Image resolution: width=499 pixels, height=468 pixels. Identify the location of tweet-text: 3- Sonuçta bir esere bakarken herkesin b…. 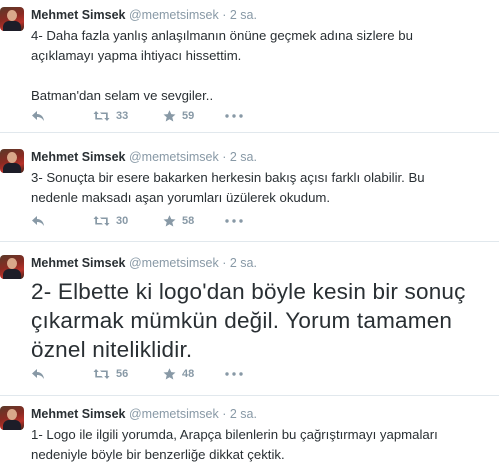
(260, 188).